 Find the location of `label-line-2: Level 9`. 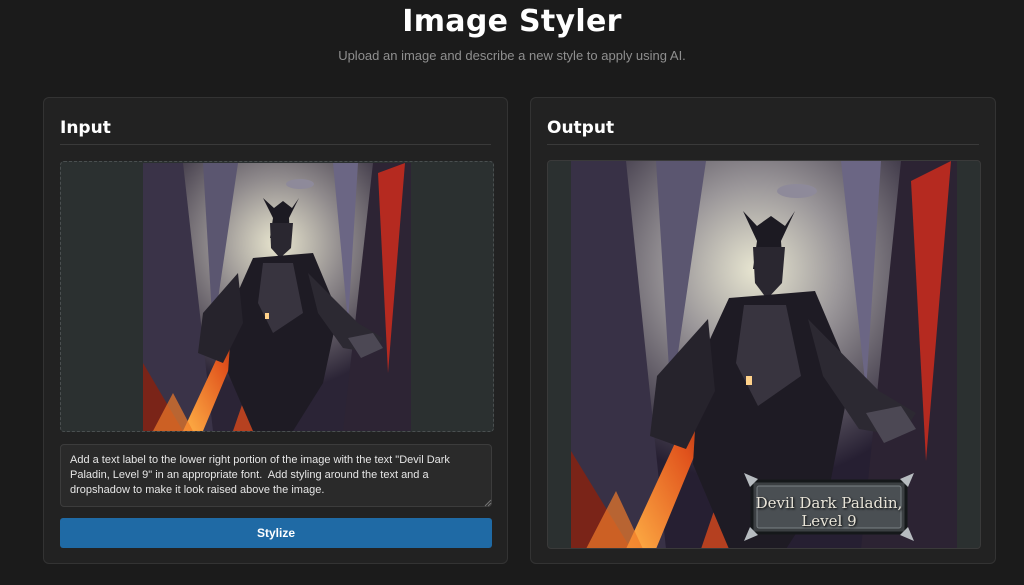

label-line-2: Level 9 is located at coordinates (829, 521).